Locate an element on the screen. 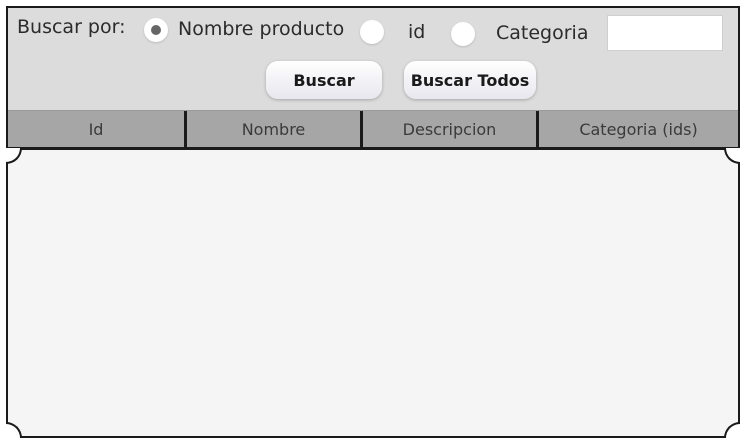 Image resolution: width=746 pixels, height=445 pixels. radio-label-nombre-producto: Nombre producto is located at coordinates (261, 29).